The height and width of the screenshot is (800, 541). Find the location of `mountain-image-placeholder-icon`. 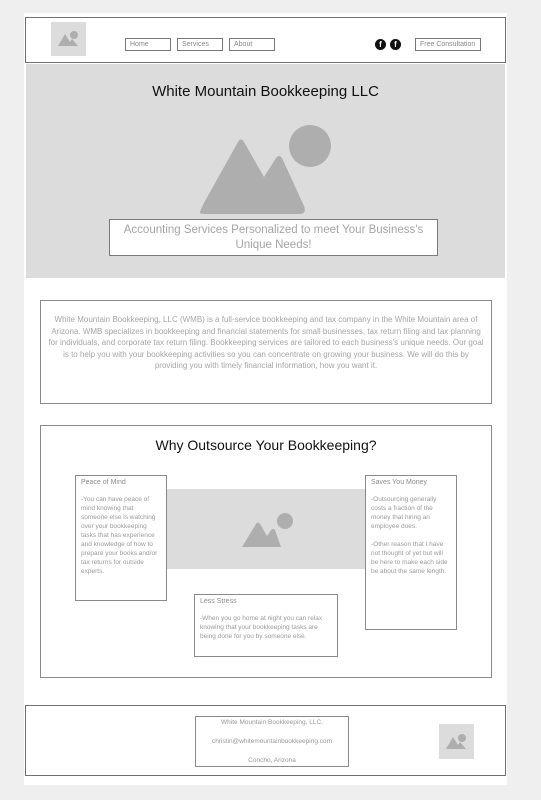

mountain-image-placeholder-icon is located at coordinates (265, 169).